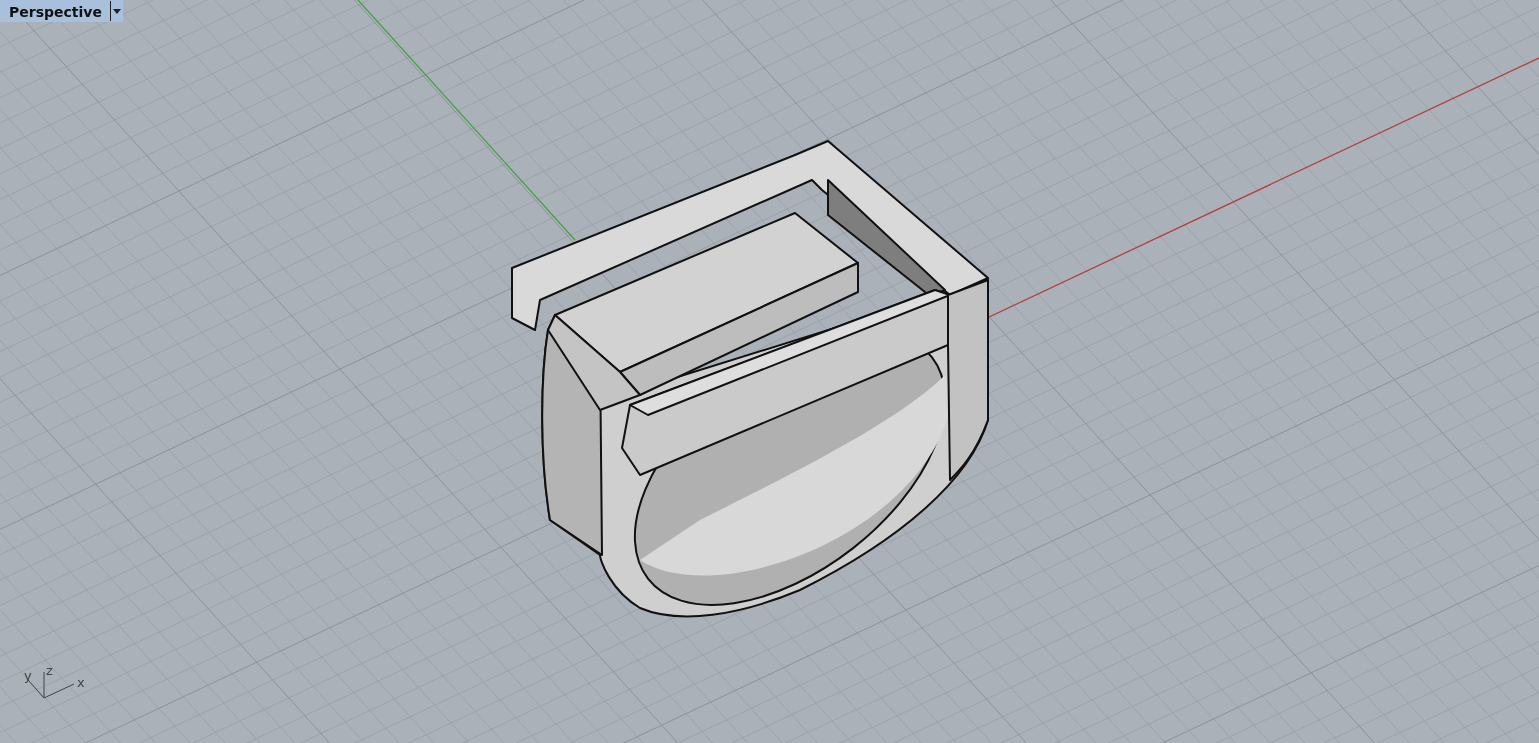 The height and width of the screenshot is (743, 1539). What do you see at coordinates (28, 675) in the screenshot?
I see `y-axis-label: y` at bounding box center [28, 675].